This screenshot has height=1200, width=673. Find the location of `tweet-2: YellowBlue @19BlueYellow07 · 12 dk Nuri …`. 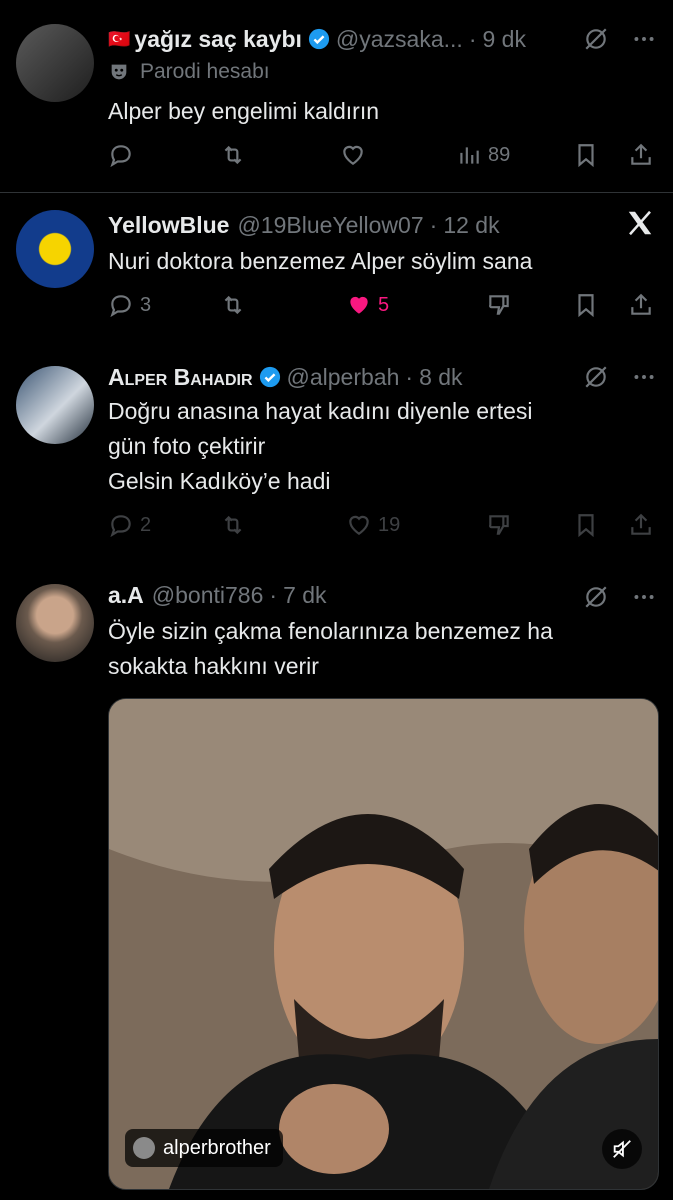

tweet-2: YellowBlue @19BlueYellow07 · 12 dk Nuri … is located at coordinates (336, 272).